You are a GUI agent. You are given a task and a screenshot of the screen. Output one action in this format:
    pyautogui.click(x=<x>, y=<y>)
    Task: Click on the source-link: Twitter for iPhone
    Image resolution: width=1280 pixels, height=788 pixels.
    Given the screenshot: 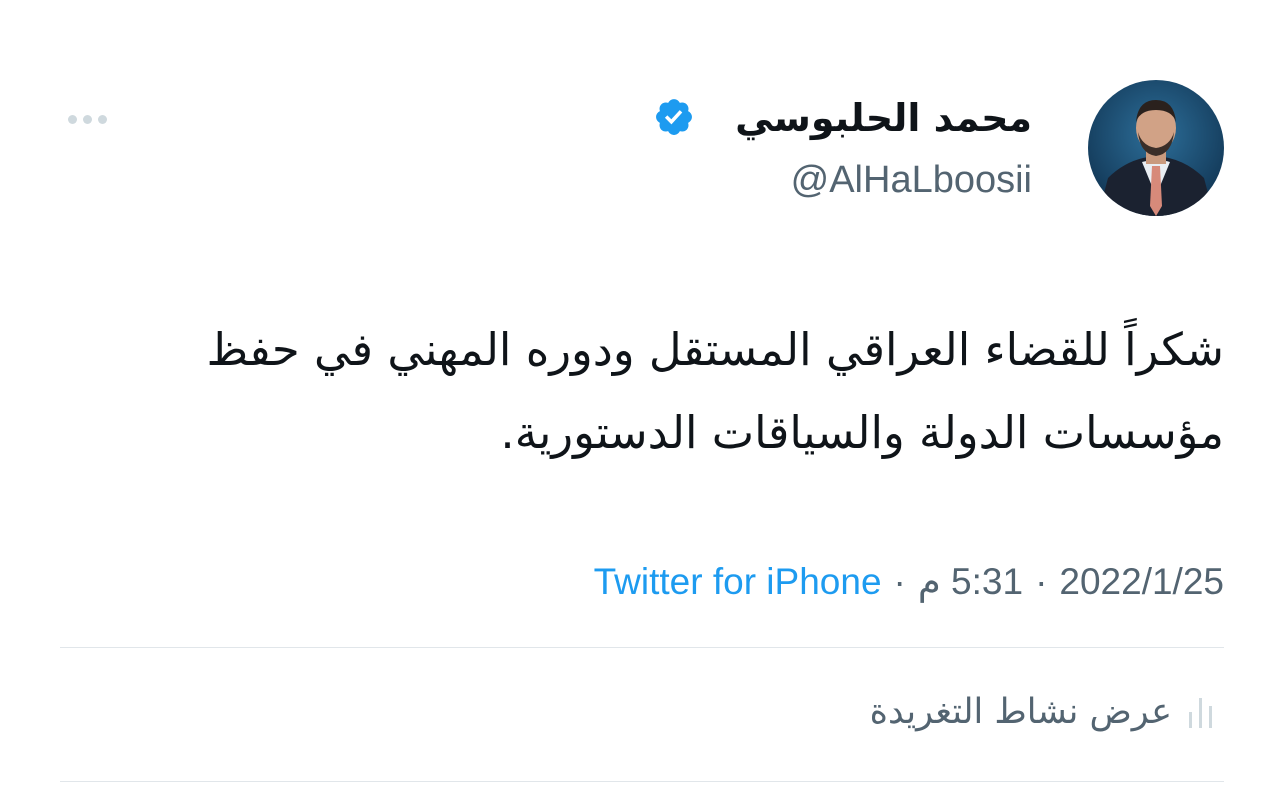 What is the action you would take?
    pyautogui.click(x=738, y=582)
    